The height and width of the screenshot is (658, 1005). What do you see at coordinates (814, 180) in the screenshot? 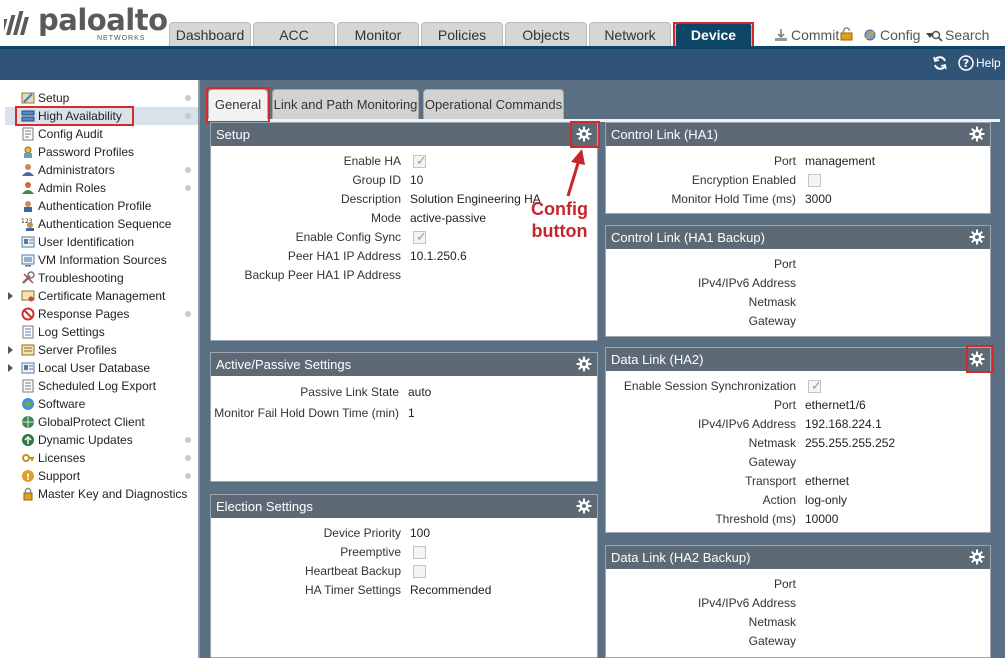
I see `encryption-checkbox` at bounding box center [814, 180].